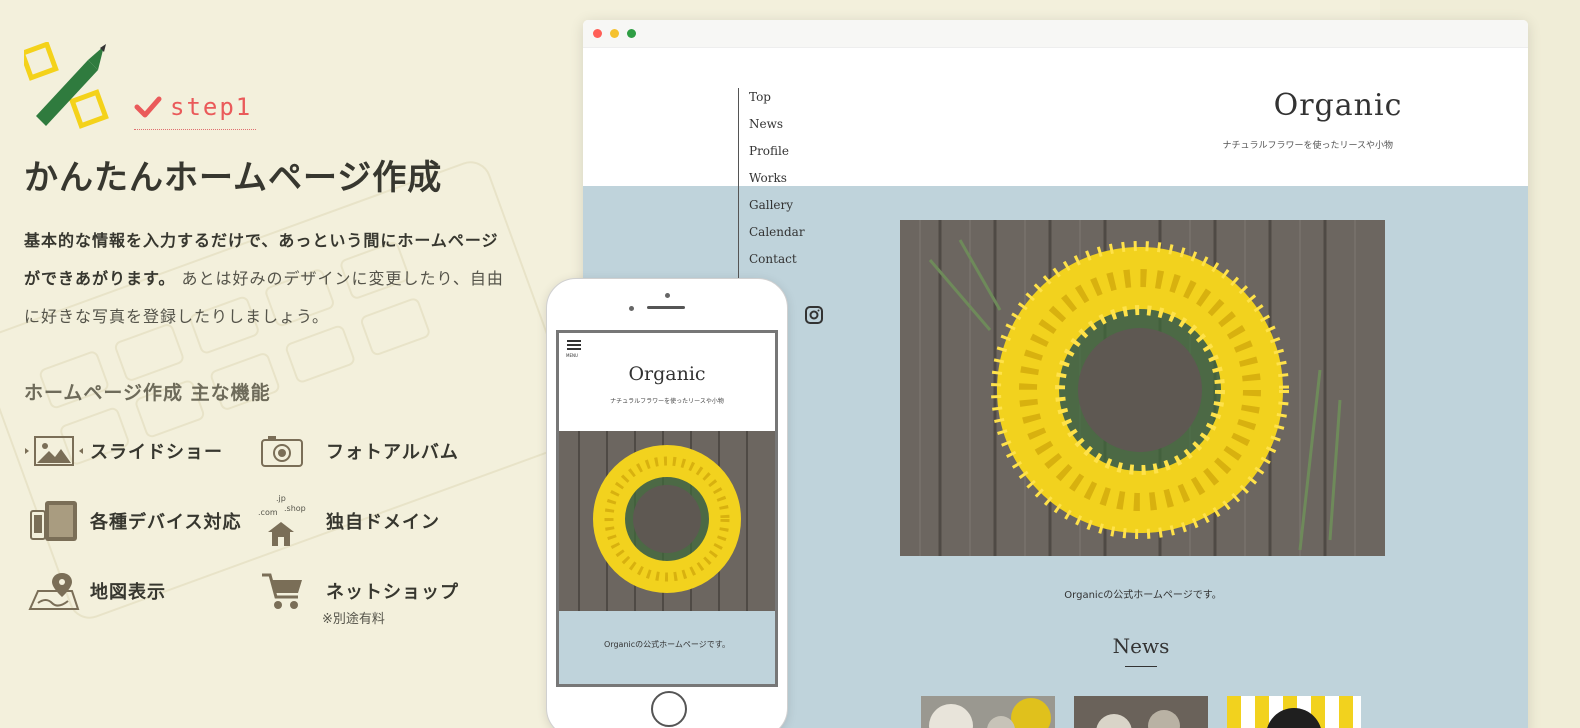 The image size is (1580, 728). Describe the element at coordinates (383, 522) in the screenshot. I see `feature-label: 独自ドメイン` at that location.